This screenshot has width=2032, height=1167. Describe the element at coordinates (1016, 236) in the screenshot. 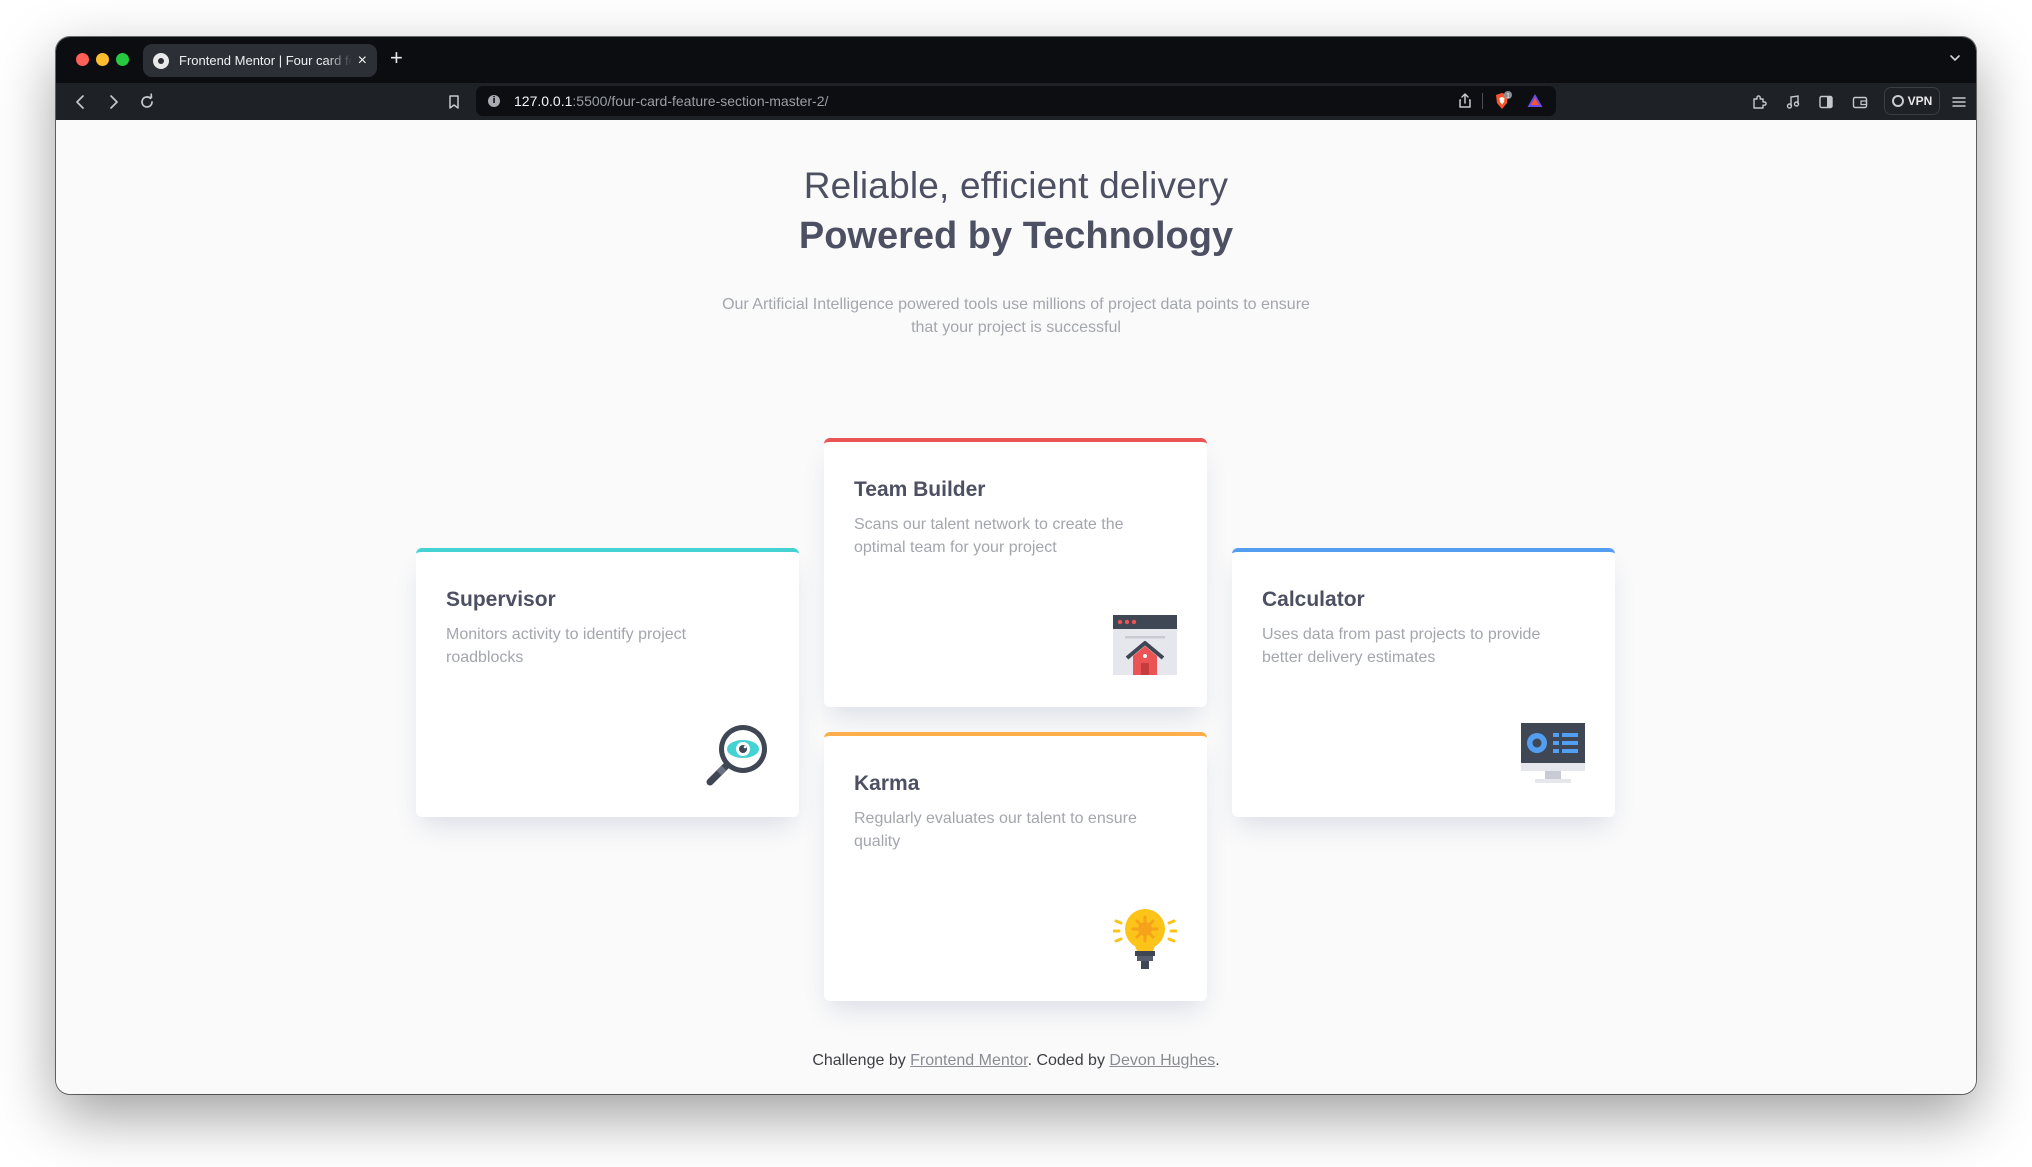

I see `hero-heading: Powered by Technology` at that location.